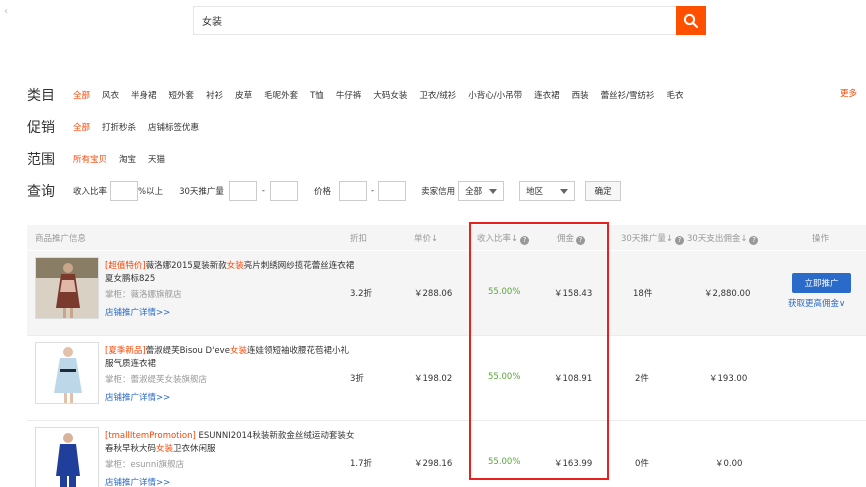 The height and width of the screenshot is (487, 866). I want to click on payout-value: ￥193.00, so click(728, 379).